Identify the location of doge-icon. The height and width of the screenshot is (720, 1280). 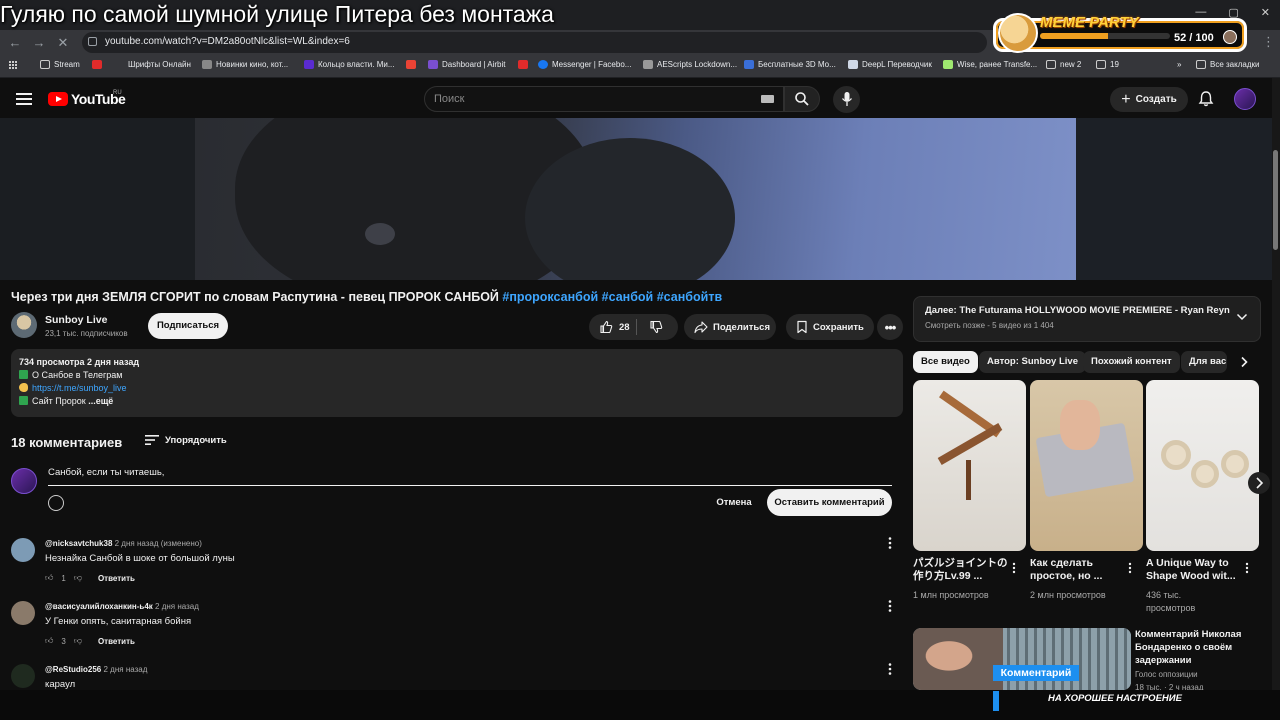
(1018, 33).